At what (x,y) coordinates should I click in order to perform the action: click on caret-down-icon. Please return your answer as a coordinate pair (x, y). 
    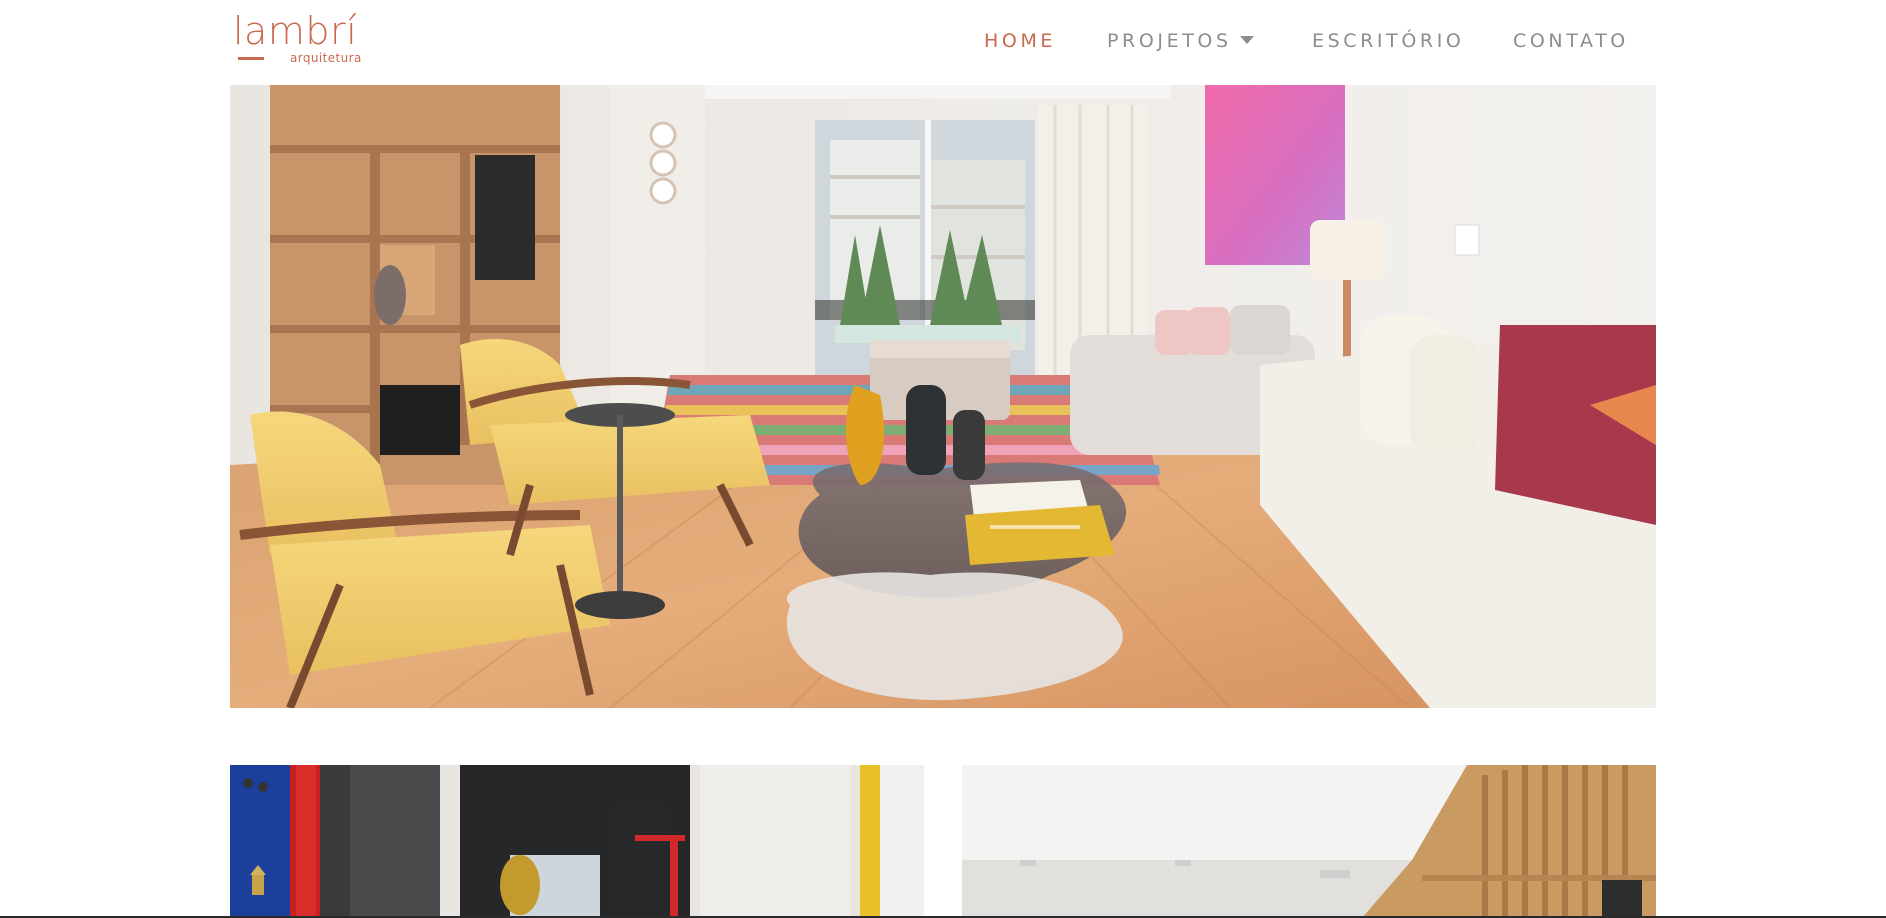
    Looking at the image, I should click on (1246, 39).